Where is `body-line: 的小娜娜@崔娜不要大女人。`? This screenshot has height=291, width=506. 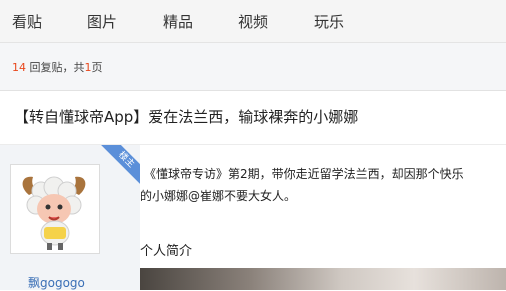 body-line: 的小娜娜@崔娜不要大女人。 is located at coordinates (218, 196).